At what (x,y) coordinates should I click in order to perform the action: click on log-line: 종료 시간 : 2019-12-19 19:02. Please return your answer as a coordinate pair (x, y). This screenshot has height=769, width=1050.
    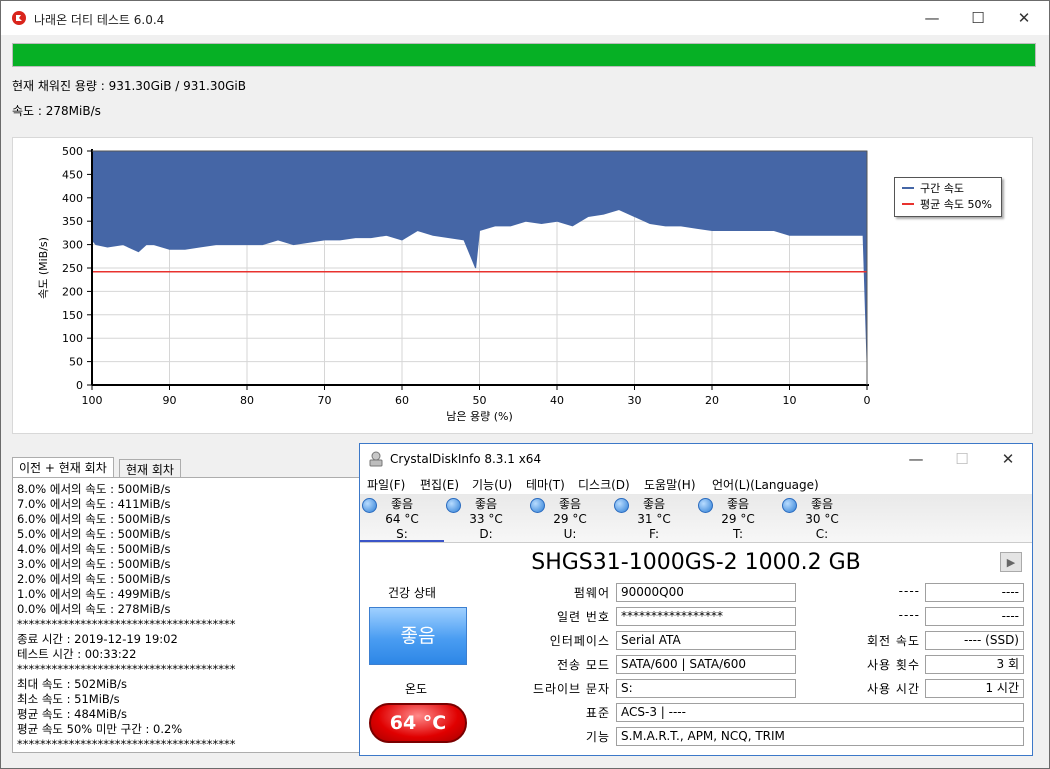
    Looking at the image, I should click on (97, 639).